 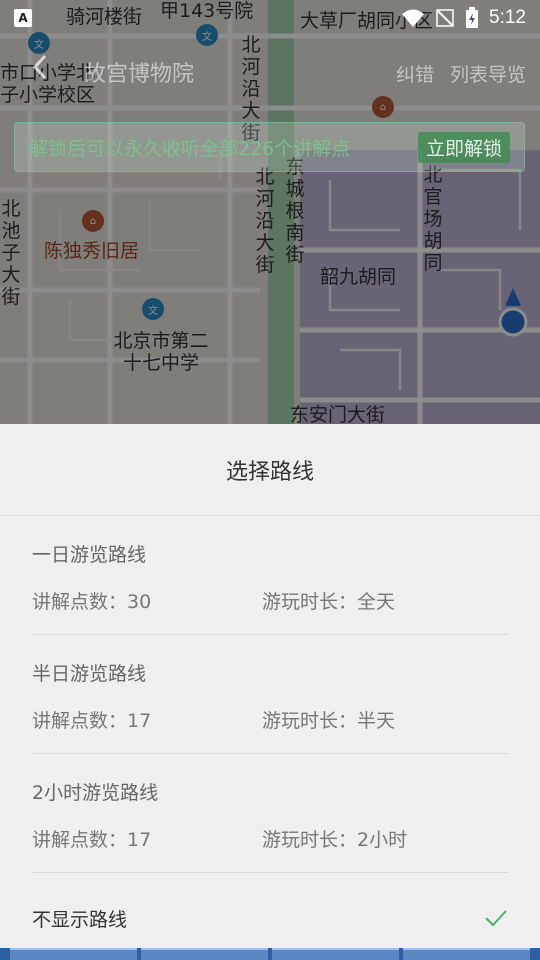 I want to click on unlock-banner: 解锁后可以永久收听全部226个讲解点 立即解锁, so click(x=269, y=147).